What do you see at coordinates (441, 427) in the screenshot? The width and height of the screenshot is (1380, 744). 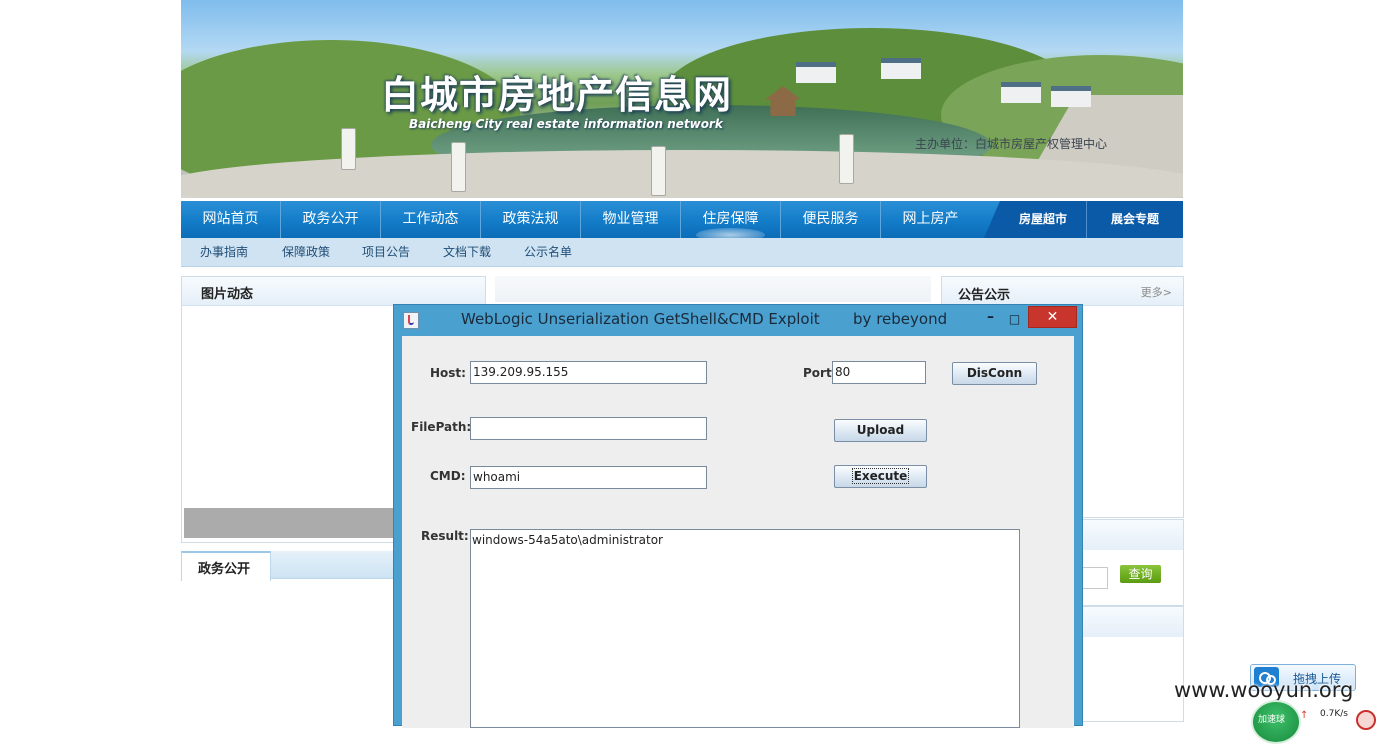 I see `filepath-label: FilePath:` at bounding box center [441, 427].